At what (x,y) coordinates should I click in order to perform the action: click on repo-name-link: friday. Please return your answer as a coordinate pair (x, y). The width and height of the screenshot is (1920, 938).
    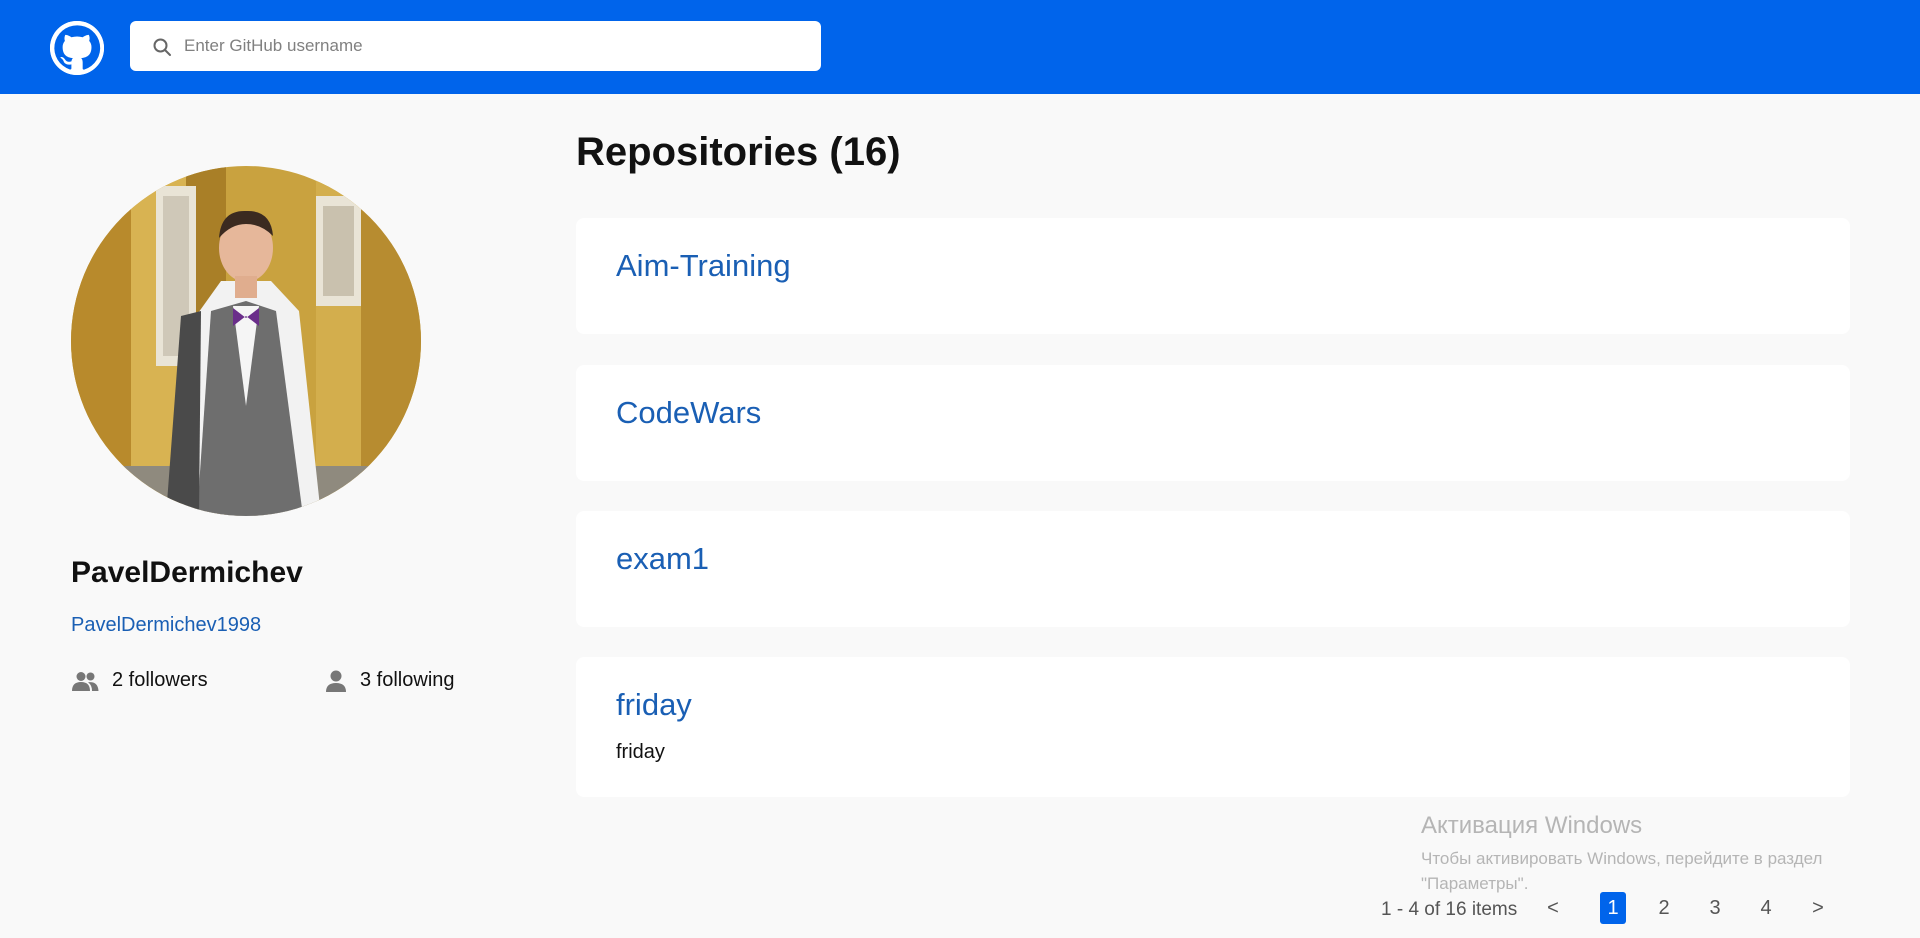
    Looking at the image, I should click on (654, 705).